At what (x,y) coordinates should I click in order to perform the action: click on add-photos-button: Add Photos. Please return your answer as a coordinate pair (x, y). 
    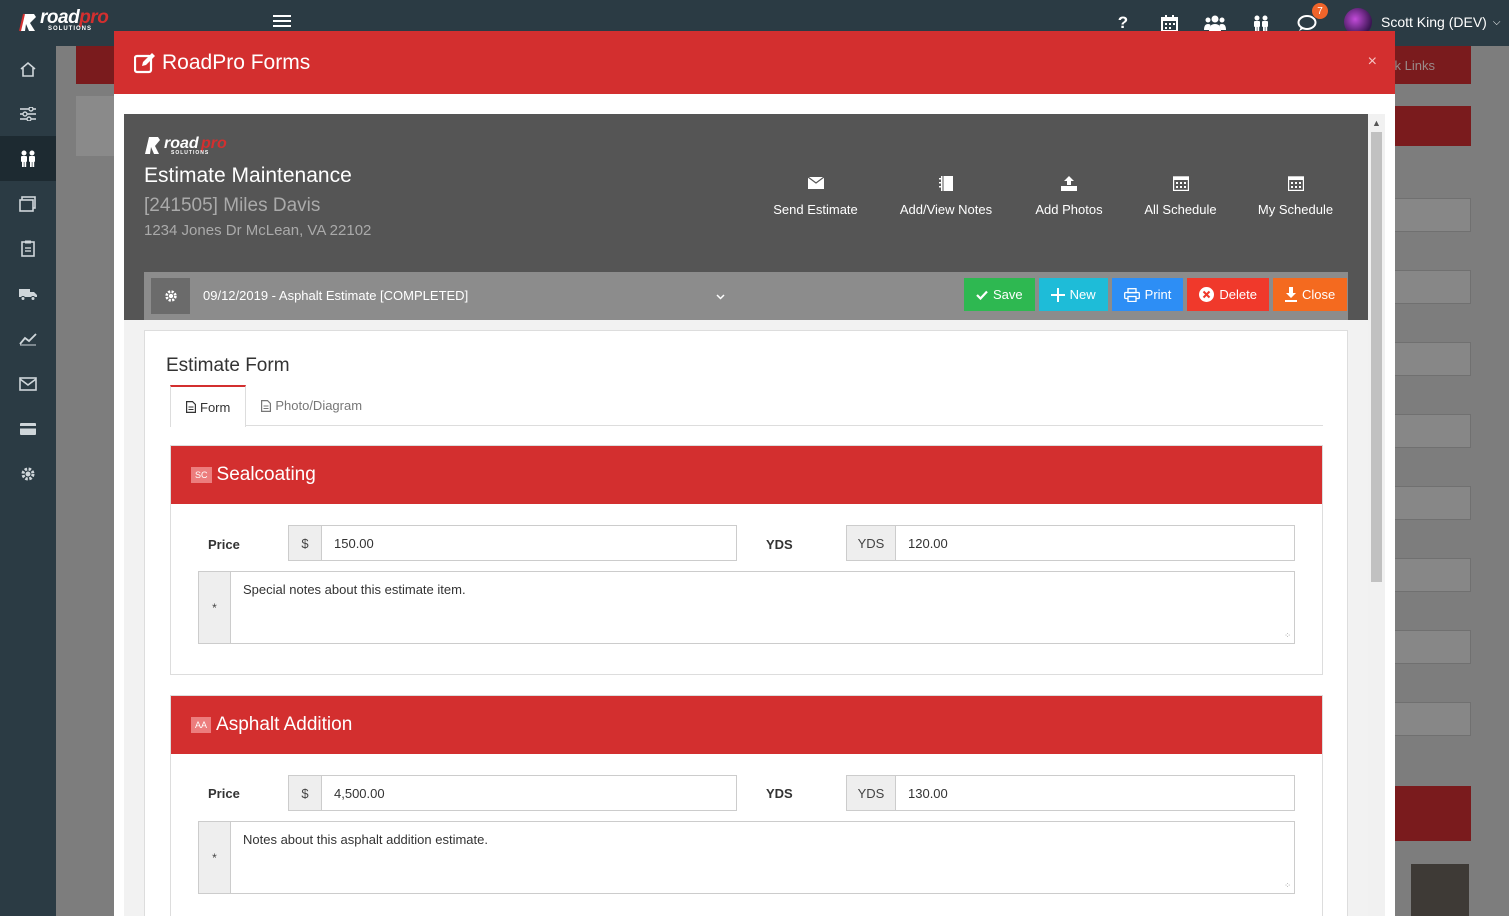
    Looking at the image, I should click on (1069, 194).